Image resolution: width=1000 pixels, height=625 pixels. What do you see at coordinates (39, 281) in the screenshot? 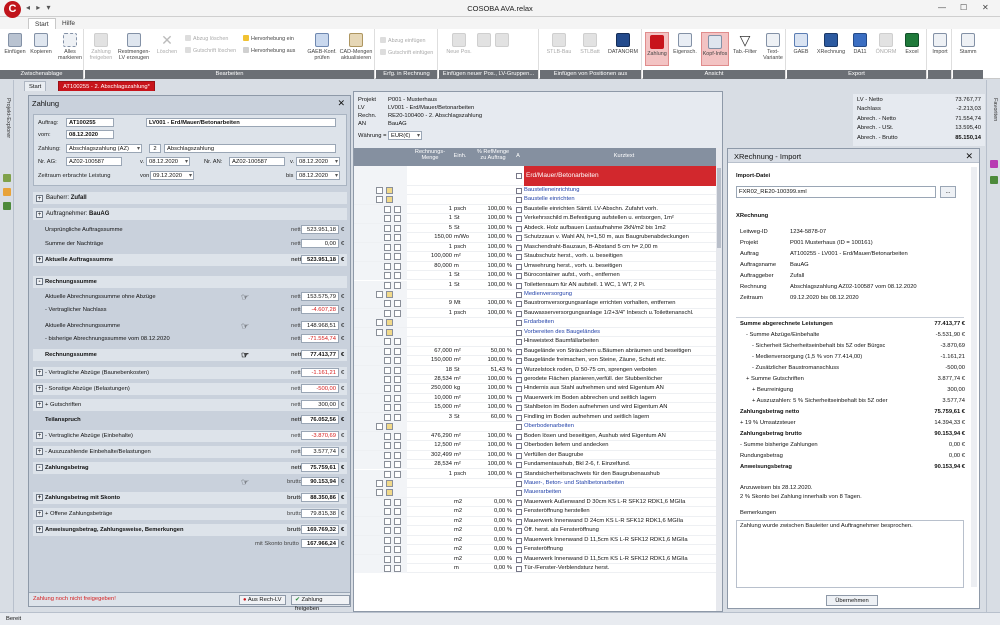
I see `collapse-icon: -` at bounding box center [39, 281].